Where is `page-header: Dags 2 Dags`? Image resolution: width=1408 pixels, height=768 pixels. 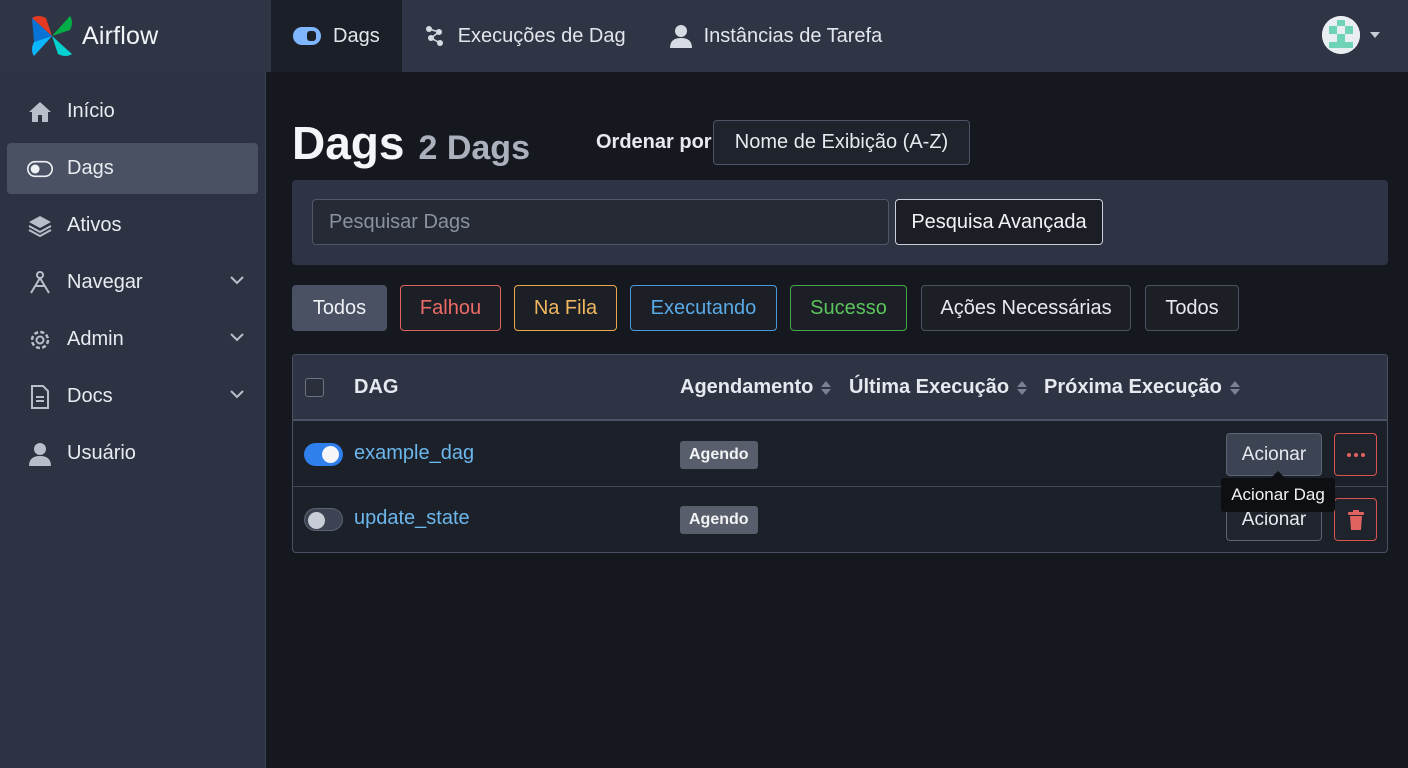 page-header: Dags 2 Dags is located at coordinates (411, 143).